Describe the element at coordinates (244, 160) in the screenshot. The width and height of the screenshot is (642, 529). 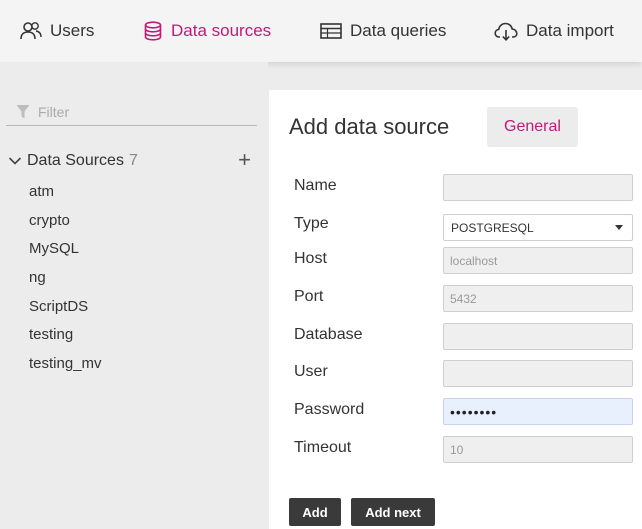
I see `add-data-source-icon: +` at that location.